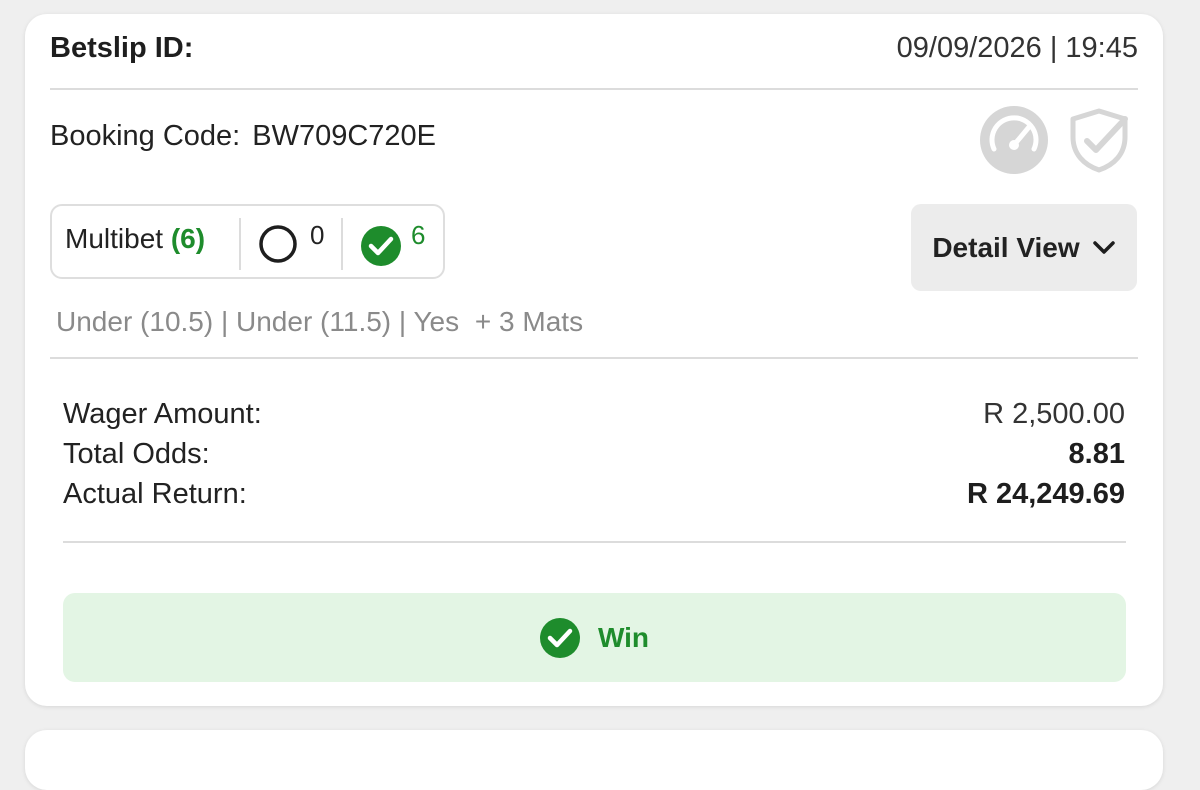 The height and width of the screenshot is (790, 1200). Describe the element at coordinates (1103, 247) in the screenshot. I see `chevron-down-icon` at that location.